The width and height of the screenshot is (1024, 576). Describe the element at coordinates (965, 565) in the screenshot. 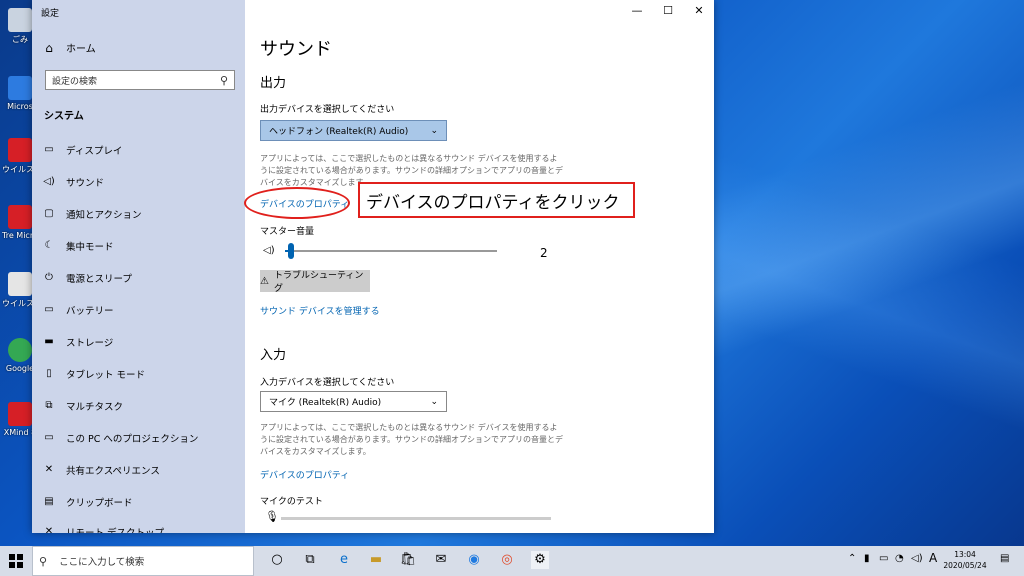

I see `clock-date: 2020/05/24` at that location.